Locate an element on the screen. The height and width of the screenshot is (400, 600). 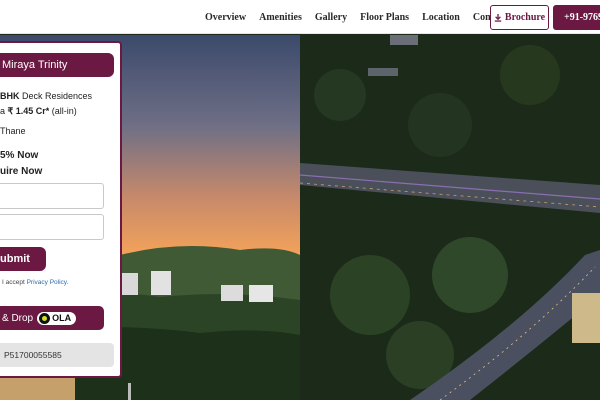
consent-text: I accept Privacy Policy. is located at coordinates (35, 282).